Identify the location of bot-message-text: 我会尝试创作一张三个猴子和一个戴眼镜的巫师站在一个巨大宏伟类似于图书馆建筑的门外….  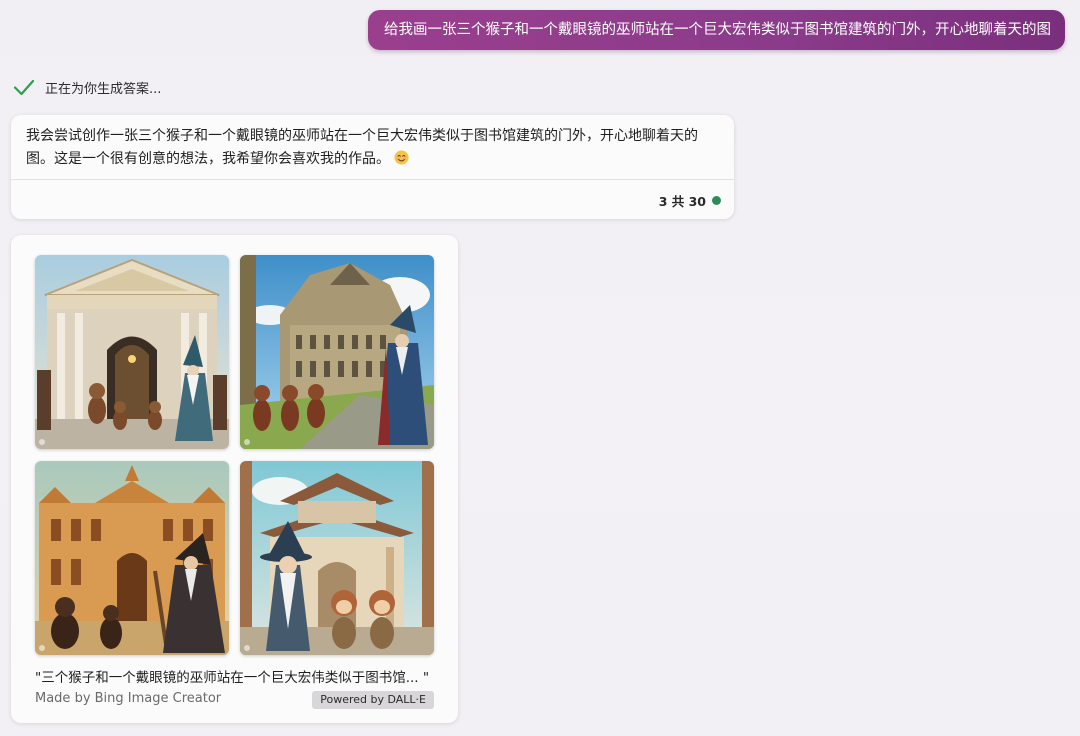
(362, 147).